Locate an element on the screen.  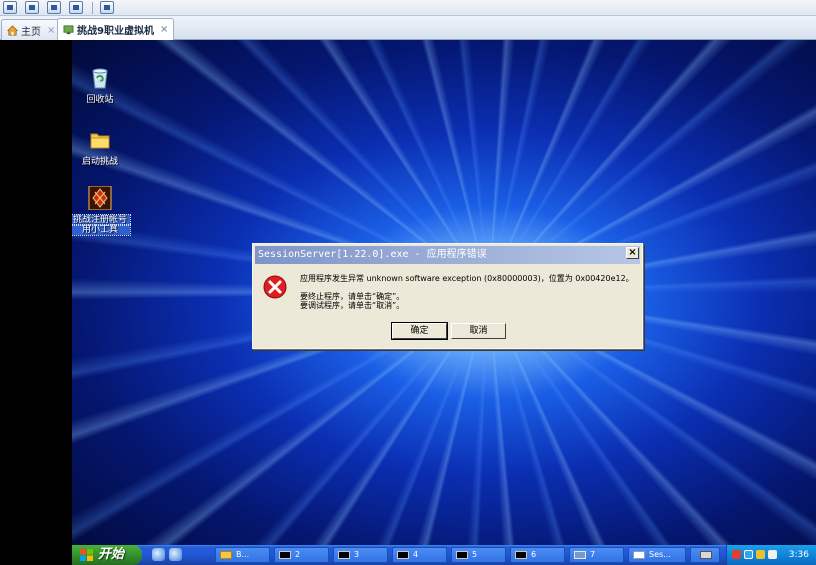
window-icon is located at coordinates (639, 555).